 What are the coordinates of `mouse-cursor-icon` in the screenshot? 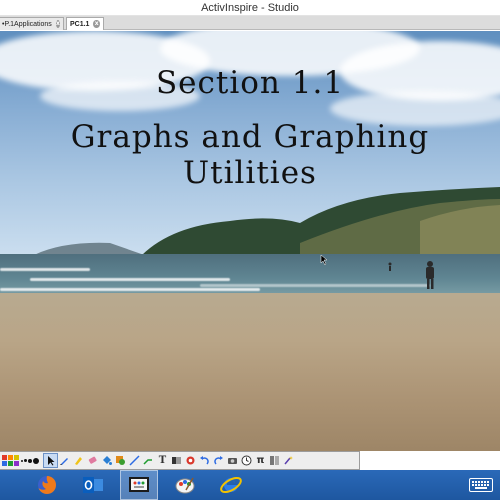 It's located at (324, 260).